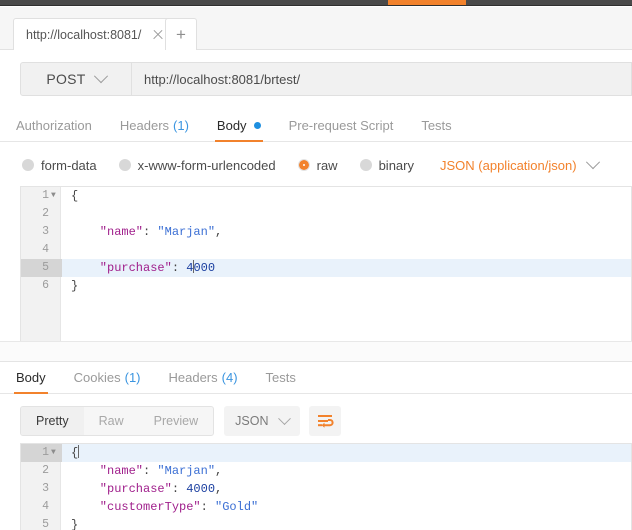 This screenshot has height=530, width=632. Describe the element at coordinates (107, 471) in the screenshot. I see `code-token: "name"` at that location.